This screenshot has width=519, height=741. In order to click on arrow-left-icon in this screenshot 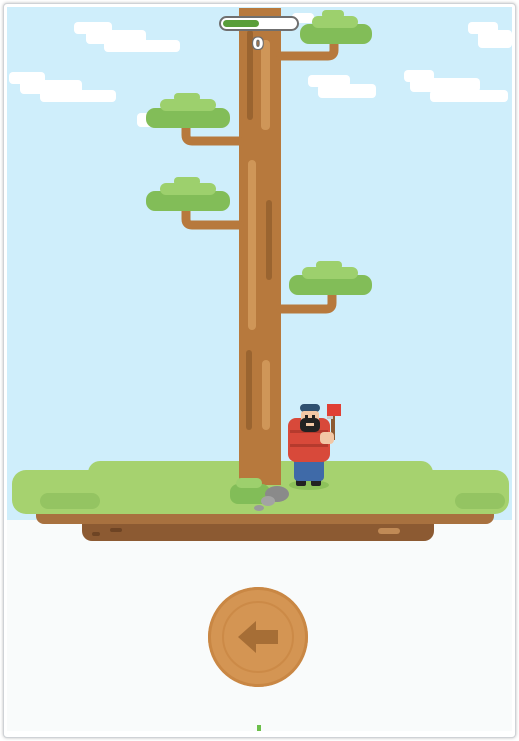, I will do `click(258, 637)`.